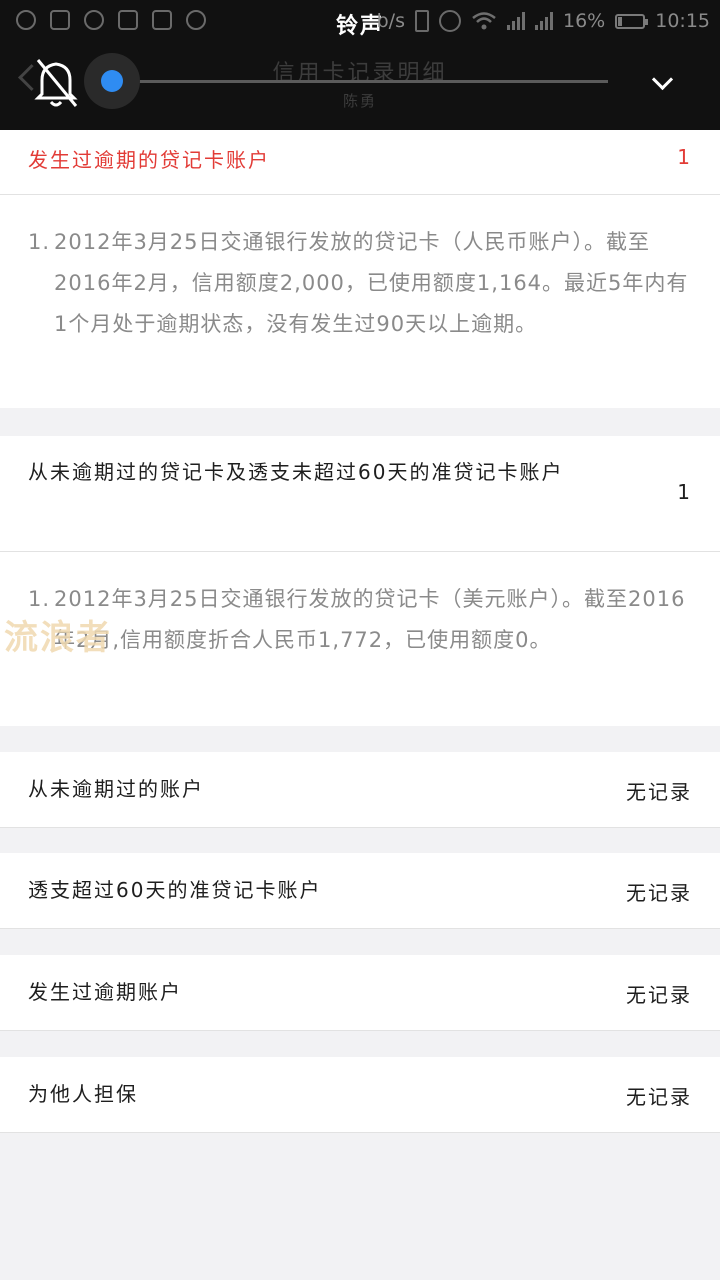  I want to click on battery-percent: 16%, so click(584, 21).